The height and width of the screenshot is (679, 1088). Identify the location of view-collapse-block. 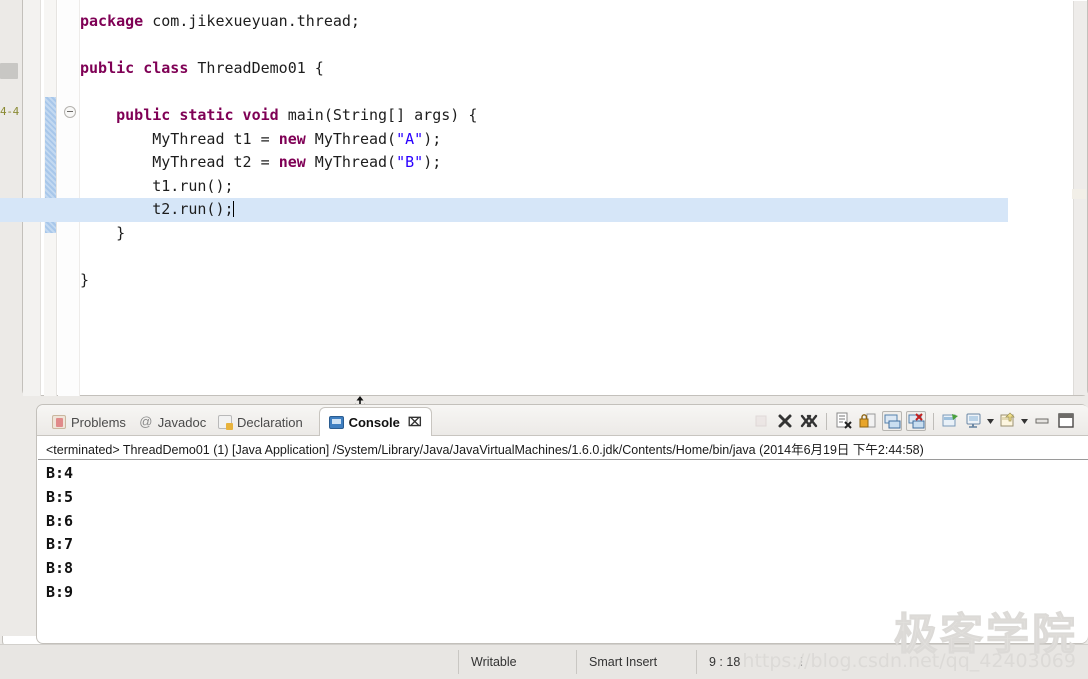
(9, 71).